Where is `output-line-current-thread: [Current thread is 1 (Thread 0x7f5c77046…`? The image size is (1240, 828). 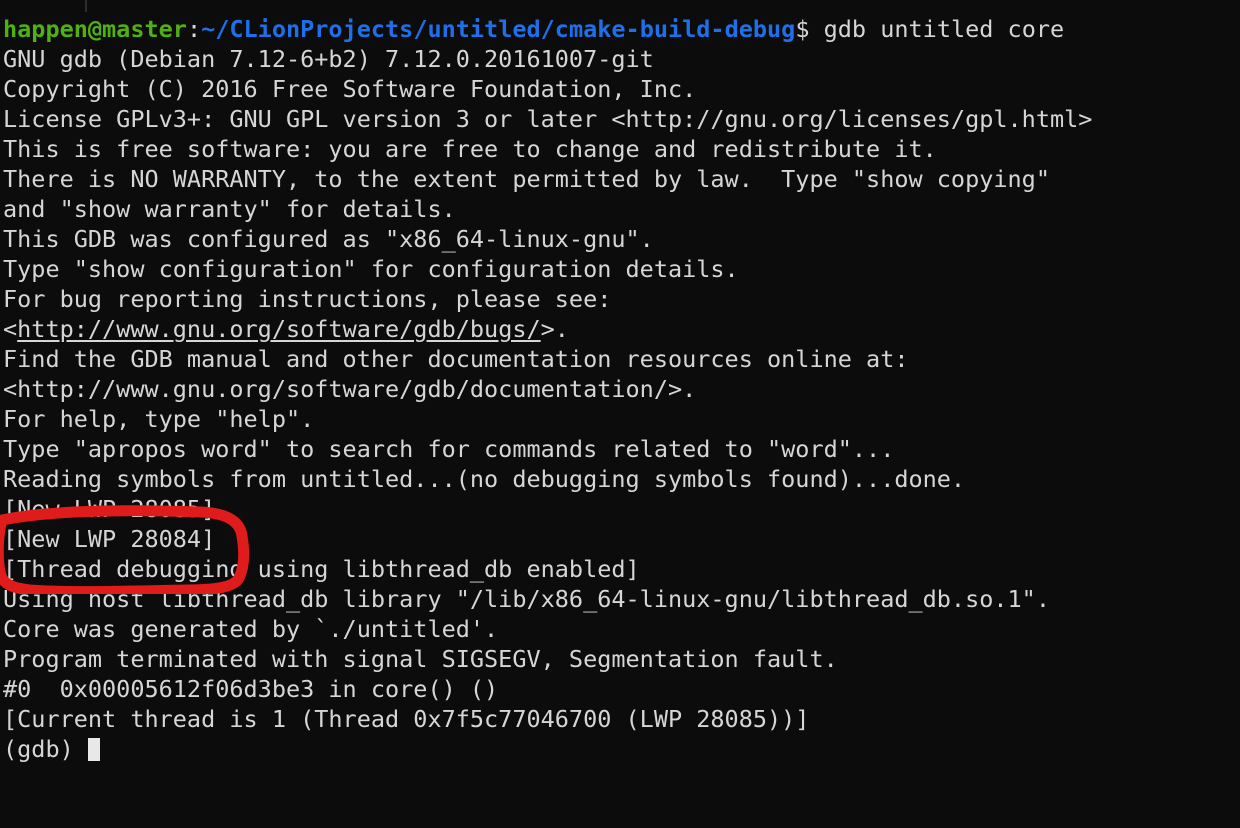 output-line-current-thread: [Current thread is 1 (Thread 0x7f5c77046… is located at coordinates (406, 719).